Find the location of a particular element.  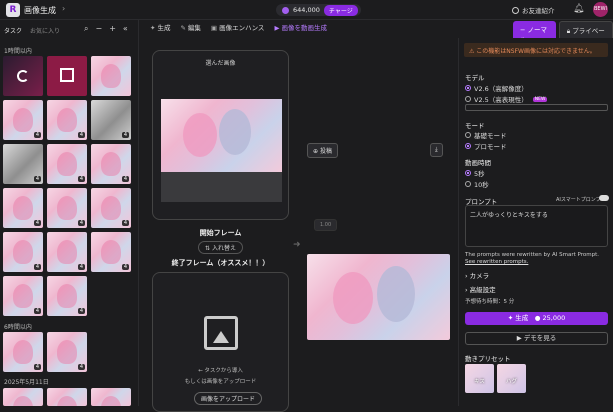

camera-section: › カメラ is located at coordinates (477, 275).